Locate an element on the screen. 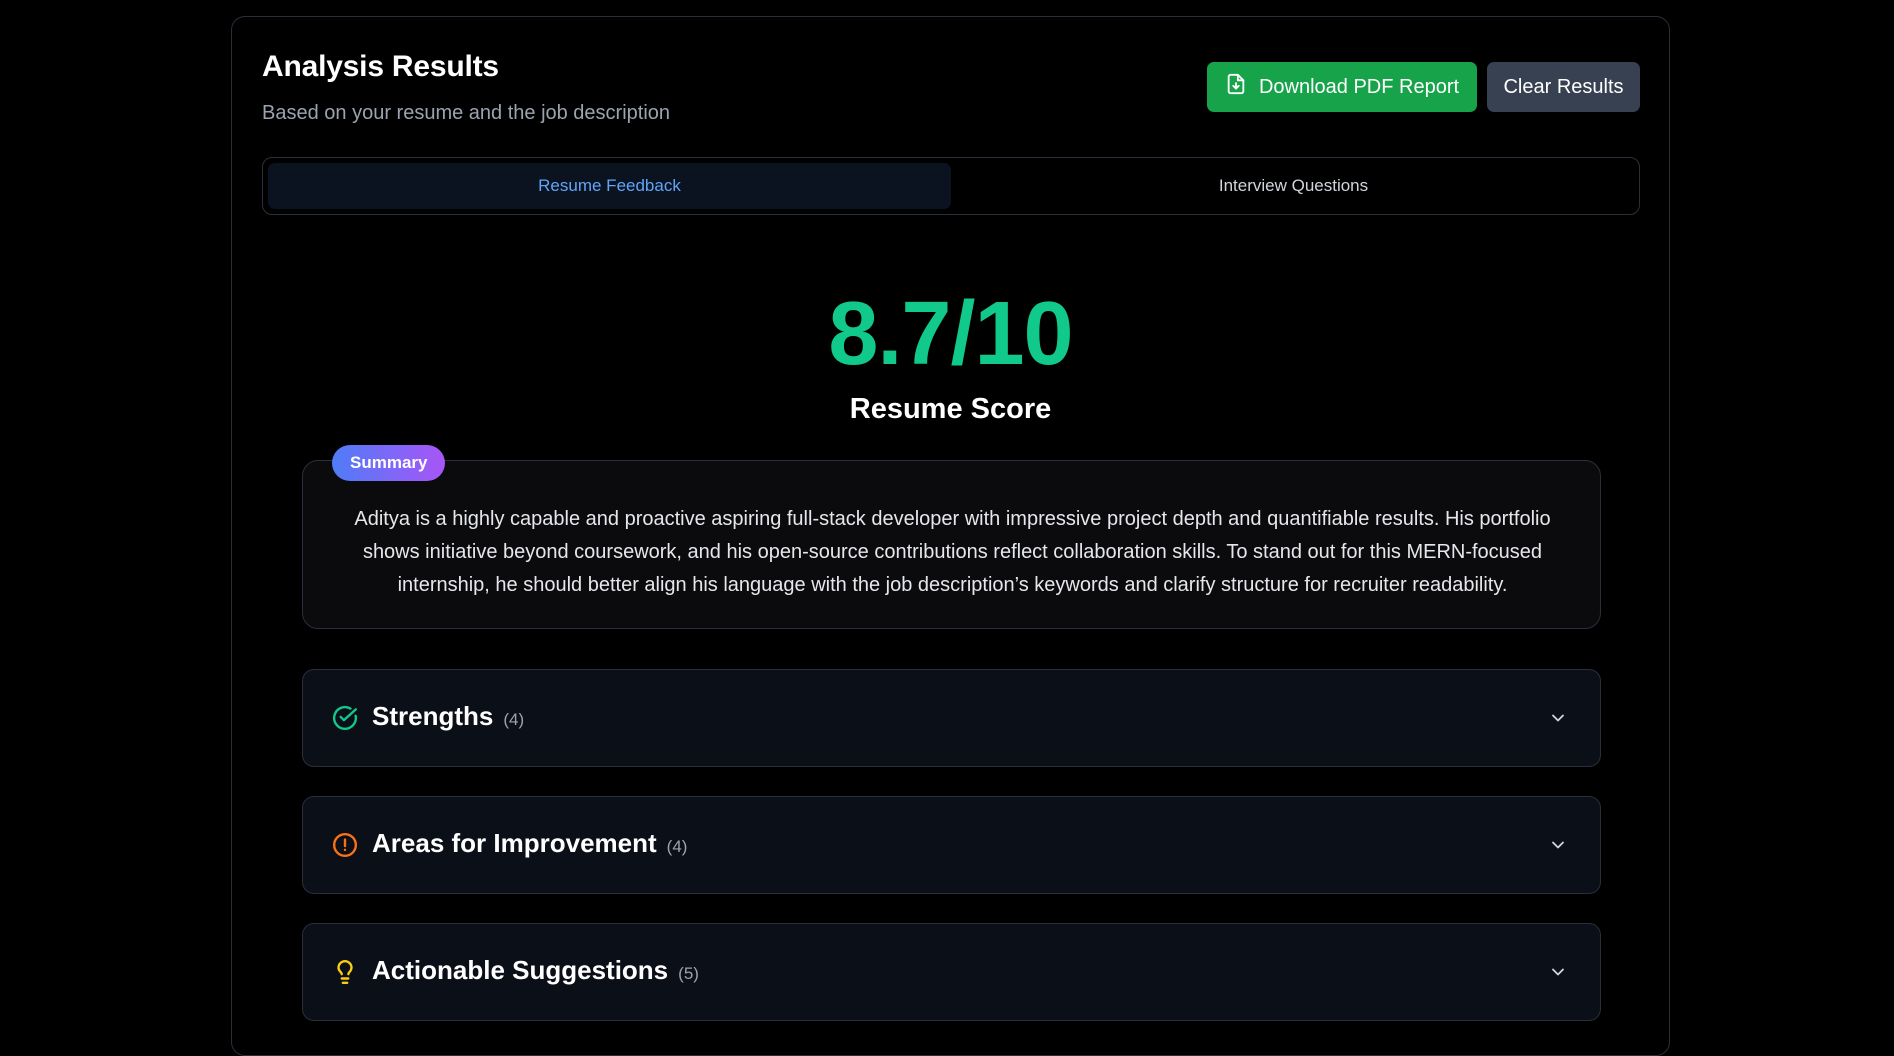  accordion-actionable-suggestions: Actionable Suggestions (5) is located at coordinates (951, 972).